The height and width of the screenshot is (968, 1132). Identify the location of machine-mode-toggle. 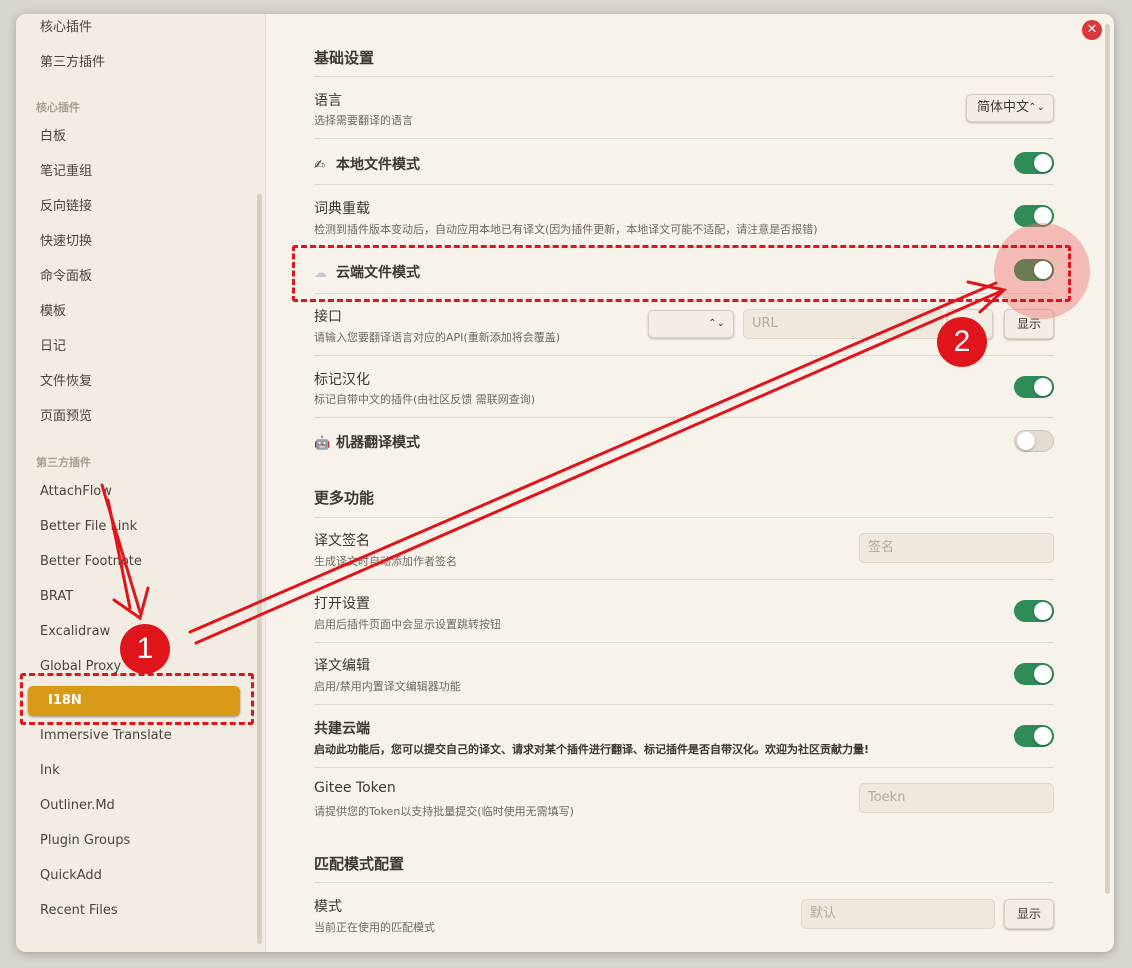
(1034, 441).